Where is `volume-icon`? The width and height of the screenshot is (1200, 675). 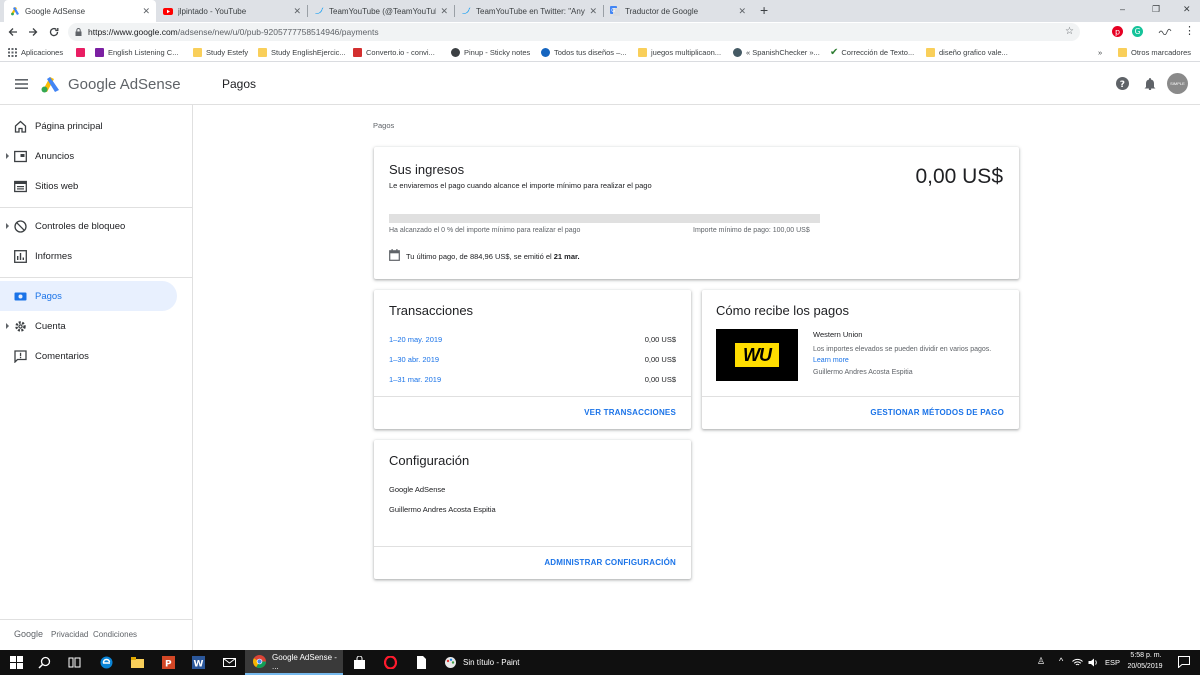
volume-icon is located at coordinates (1093, 662).